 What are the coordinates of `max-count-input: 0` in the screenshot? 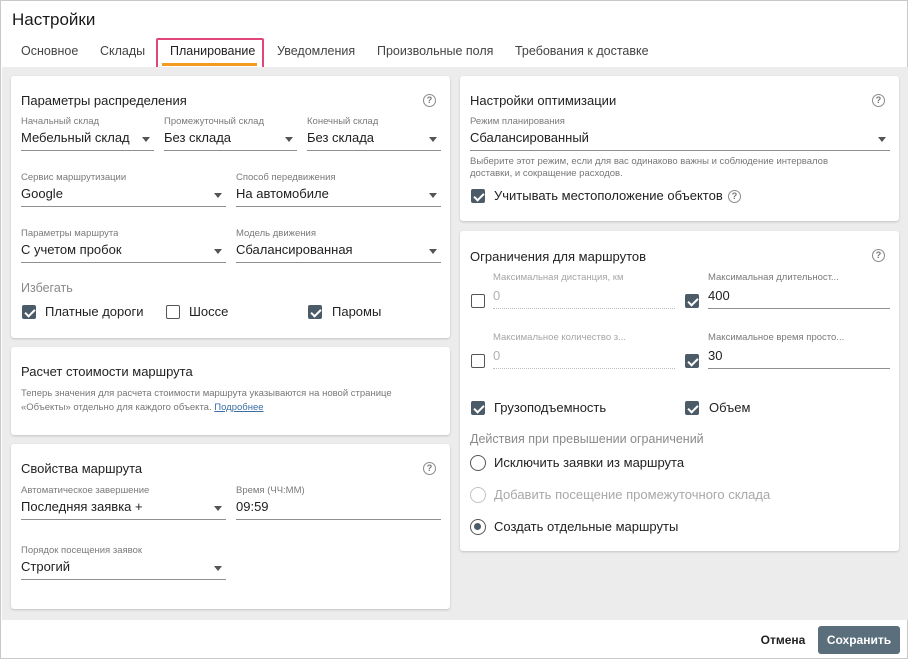 It's located at (584, 357).